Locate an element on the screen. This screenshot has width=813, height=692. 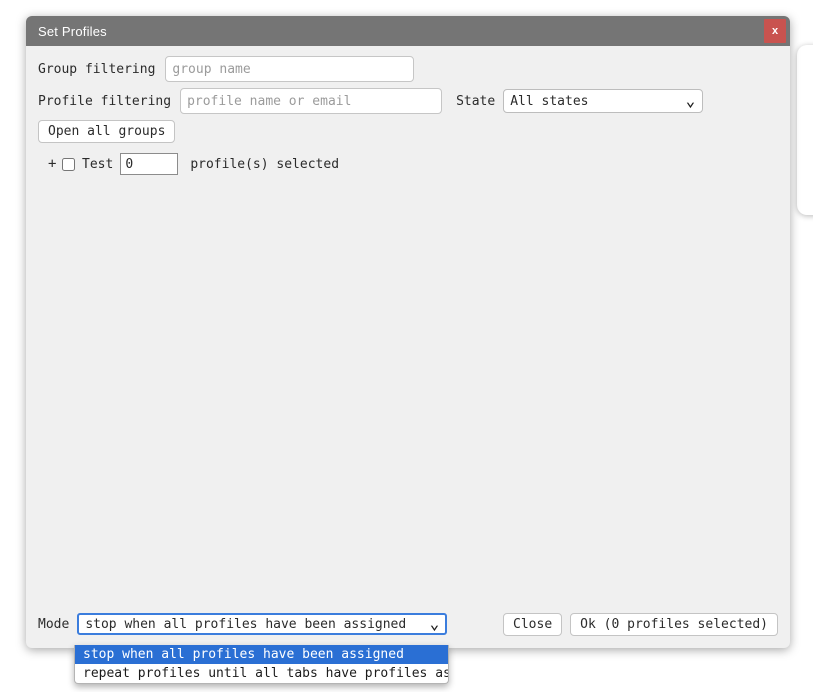
background-panel is located at coordinates (805, 130).